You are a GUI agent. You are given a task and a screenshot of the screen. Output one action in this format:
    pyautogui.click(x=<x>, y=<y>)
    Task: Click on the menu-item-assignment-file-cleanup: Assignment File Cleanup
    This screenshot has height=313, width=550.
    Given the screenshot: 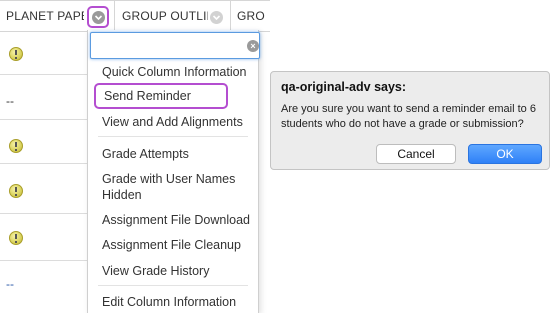 What is the action you would take?
    pyautogui.click(x=180, y=245)
    